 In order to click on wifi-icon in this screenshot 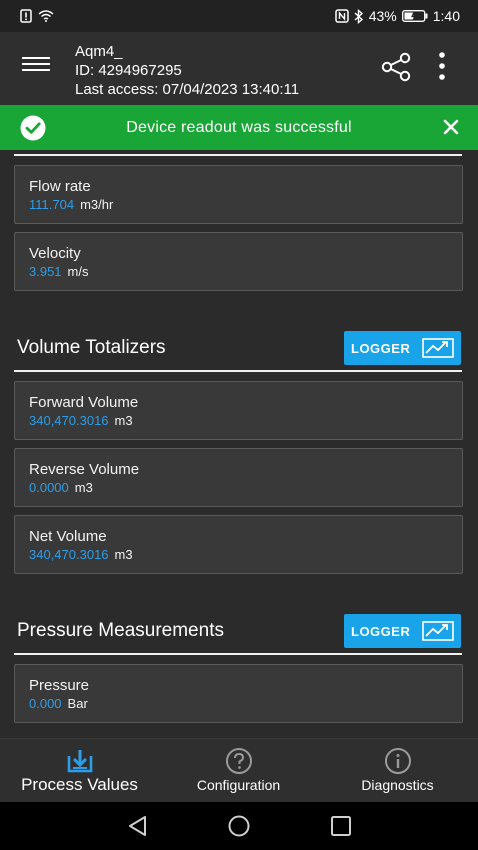, I will do `click(46, 16)`.